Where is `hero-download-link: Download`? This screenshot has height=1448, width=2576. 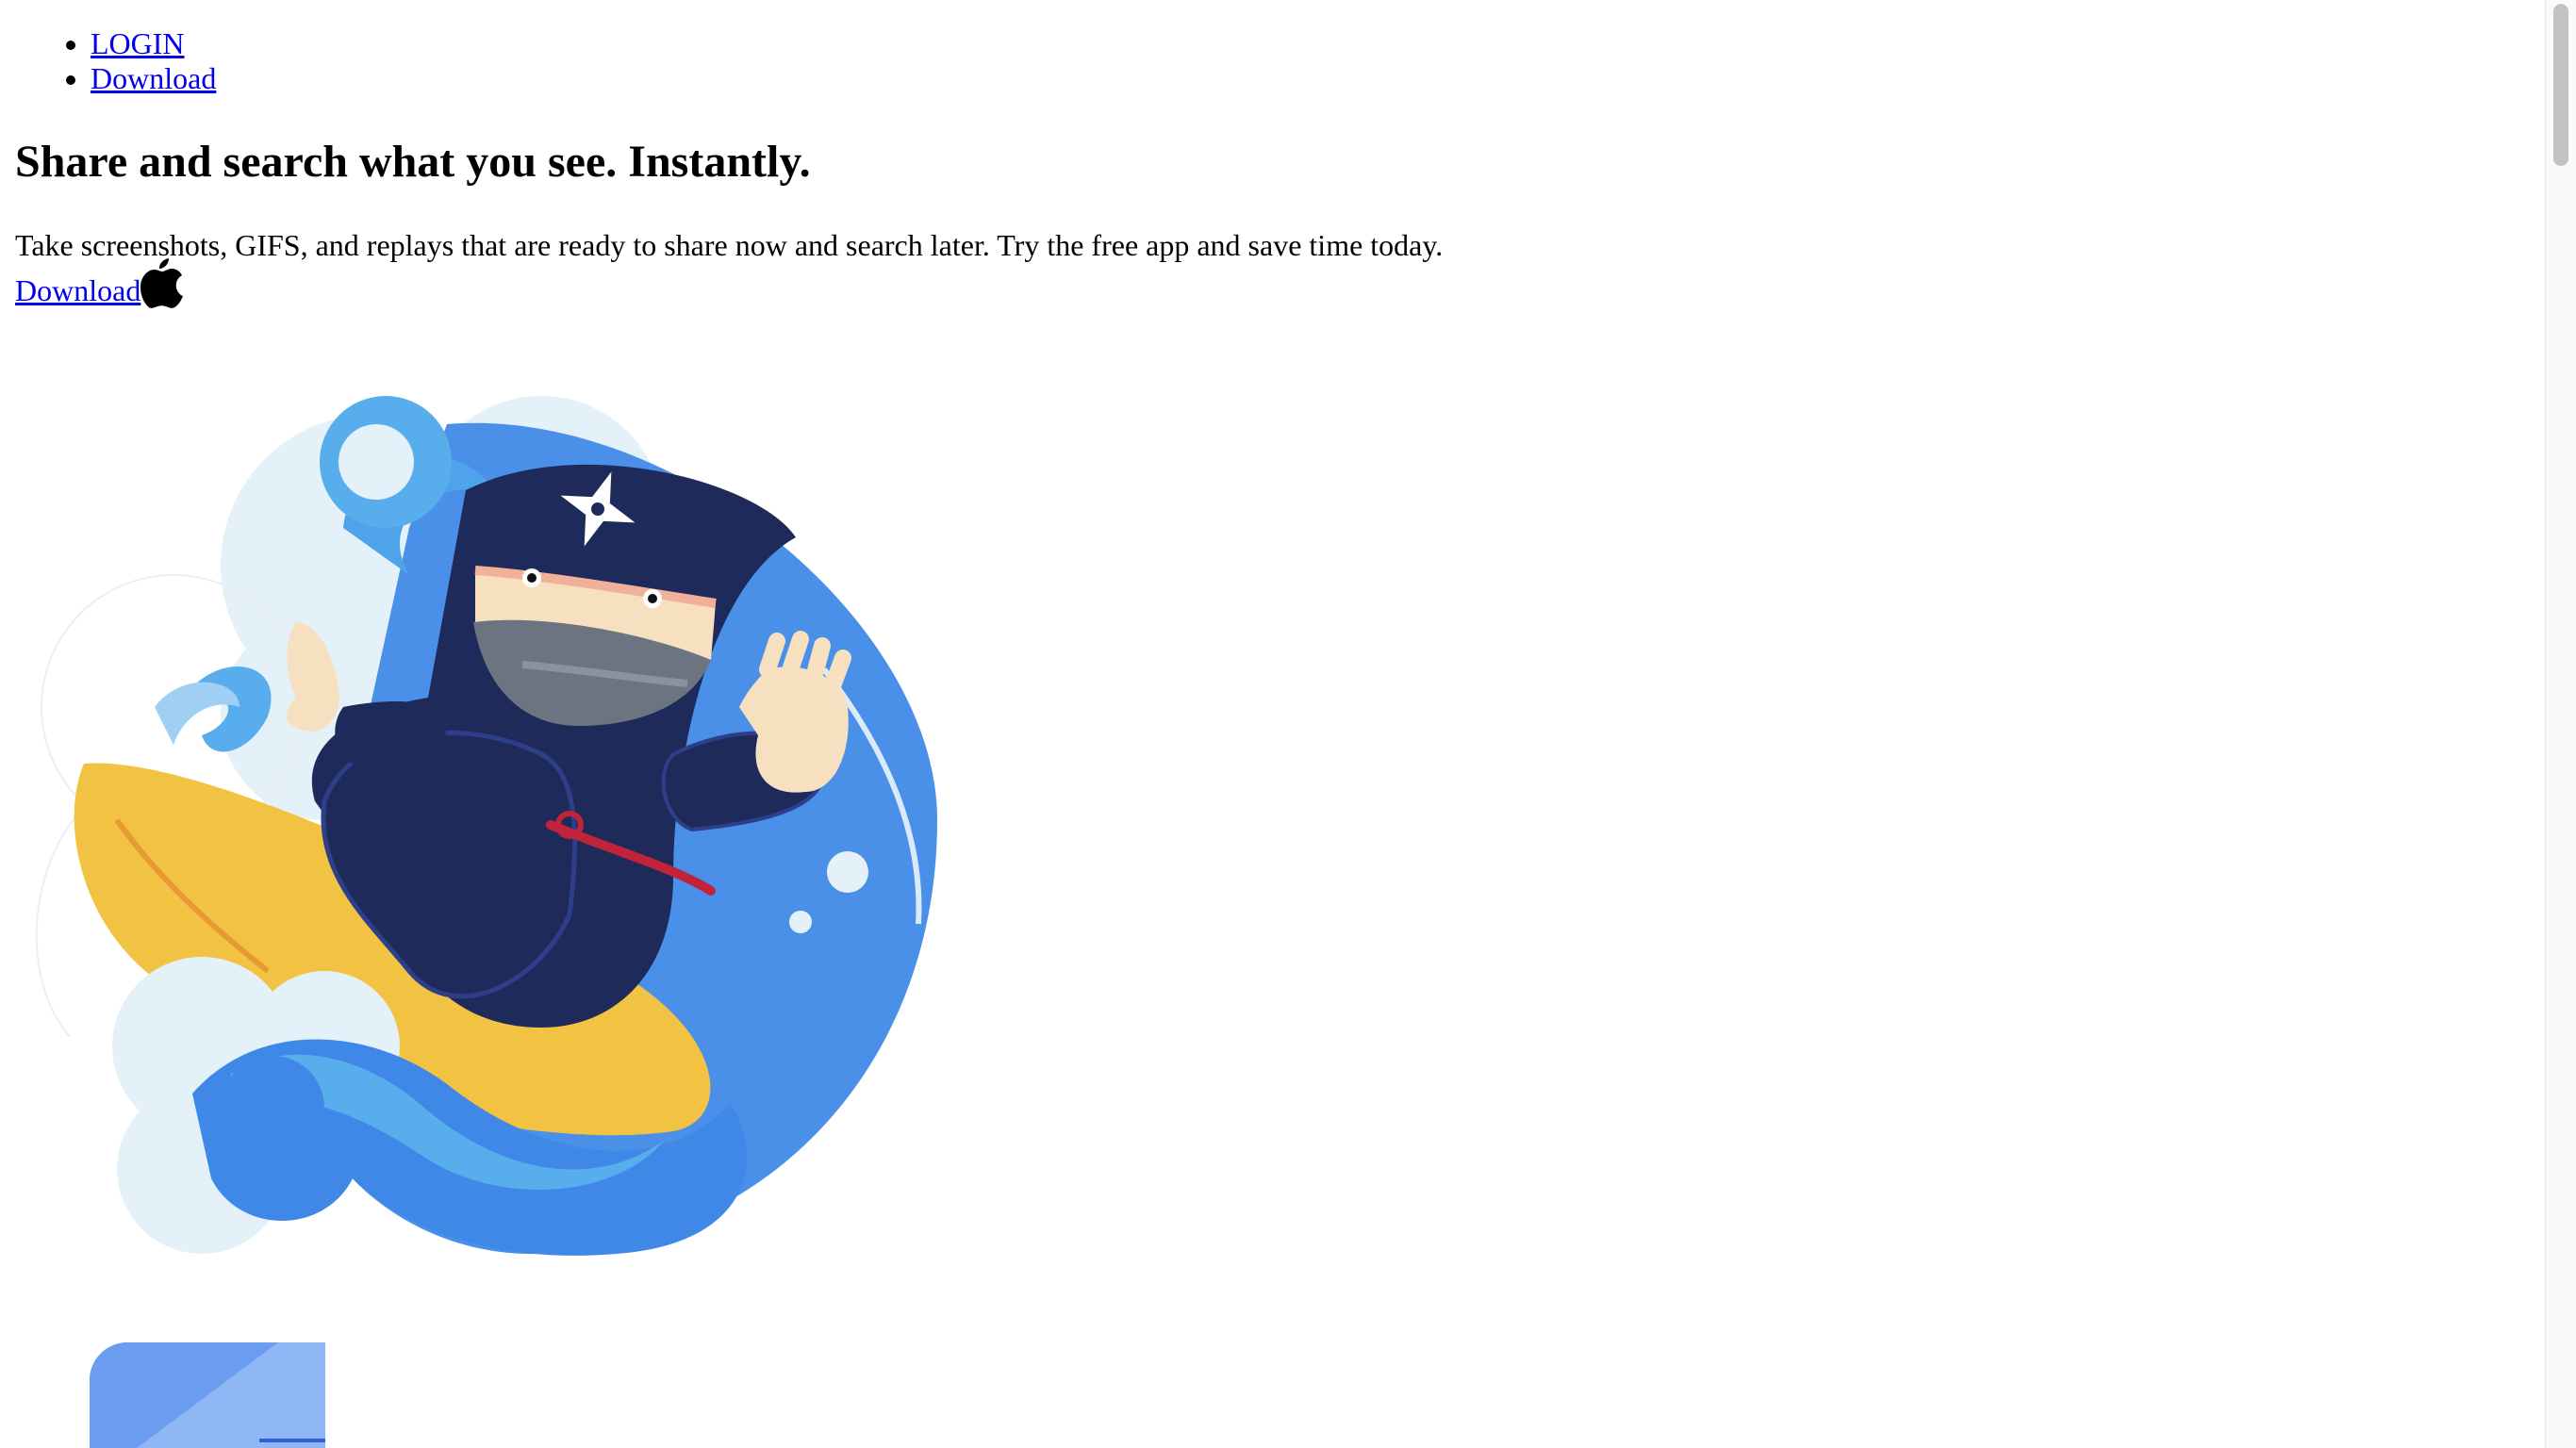
hero-download-link: Download is located at coordinates (77, 290).